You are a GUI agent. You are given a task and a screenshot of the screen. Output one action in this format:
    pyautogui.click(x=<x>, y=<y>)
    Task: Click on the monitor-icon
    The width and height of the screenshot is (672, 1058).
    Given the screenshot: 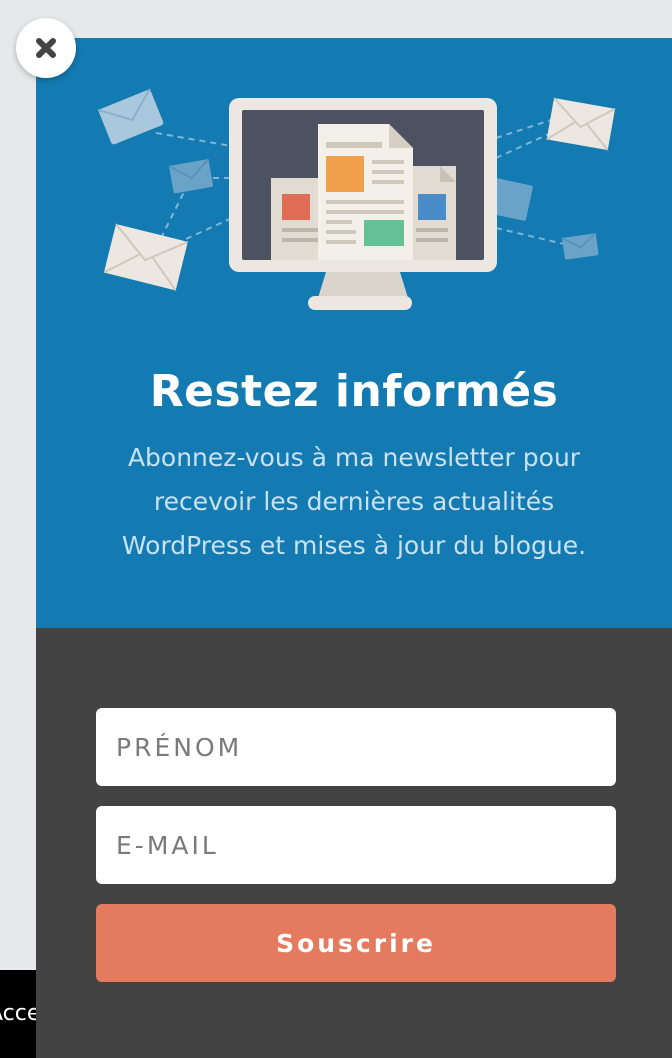 What is the action you would take?
    pyautogui.click(x=363, y=204)
    